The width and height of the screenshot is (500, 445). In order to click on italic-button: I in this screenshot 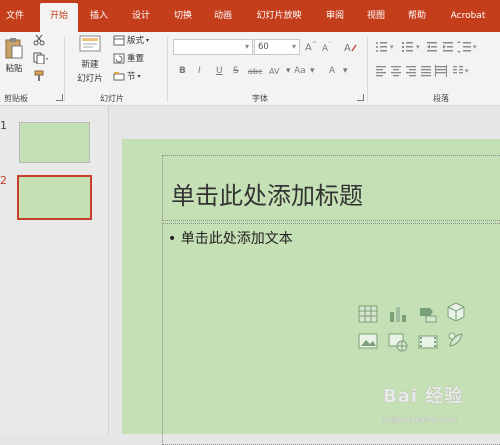, I will do `click(199, 71)`.